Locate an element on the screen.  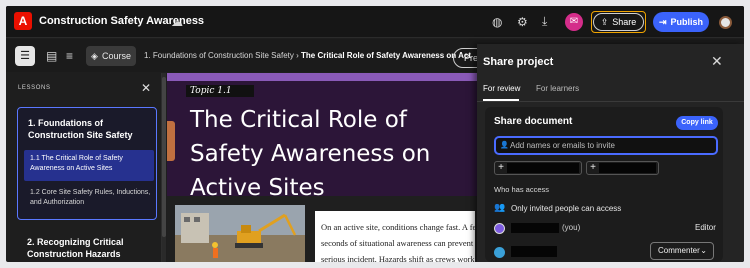
add-person-icon: 👤 is located at coordinates (504, 145).